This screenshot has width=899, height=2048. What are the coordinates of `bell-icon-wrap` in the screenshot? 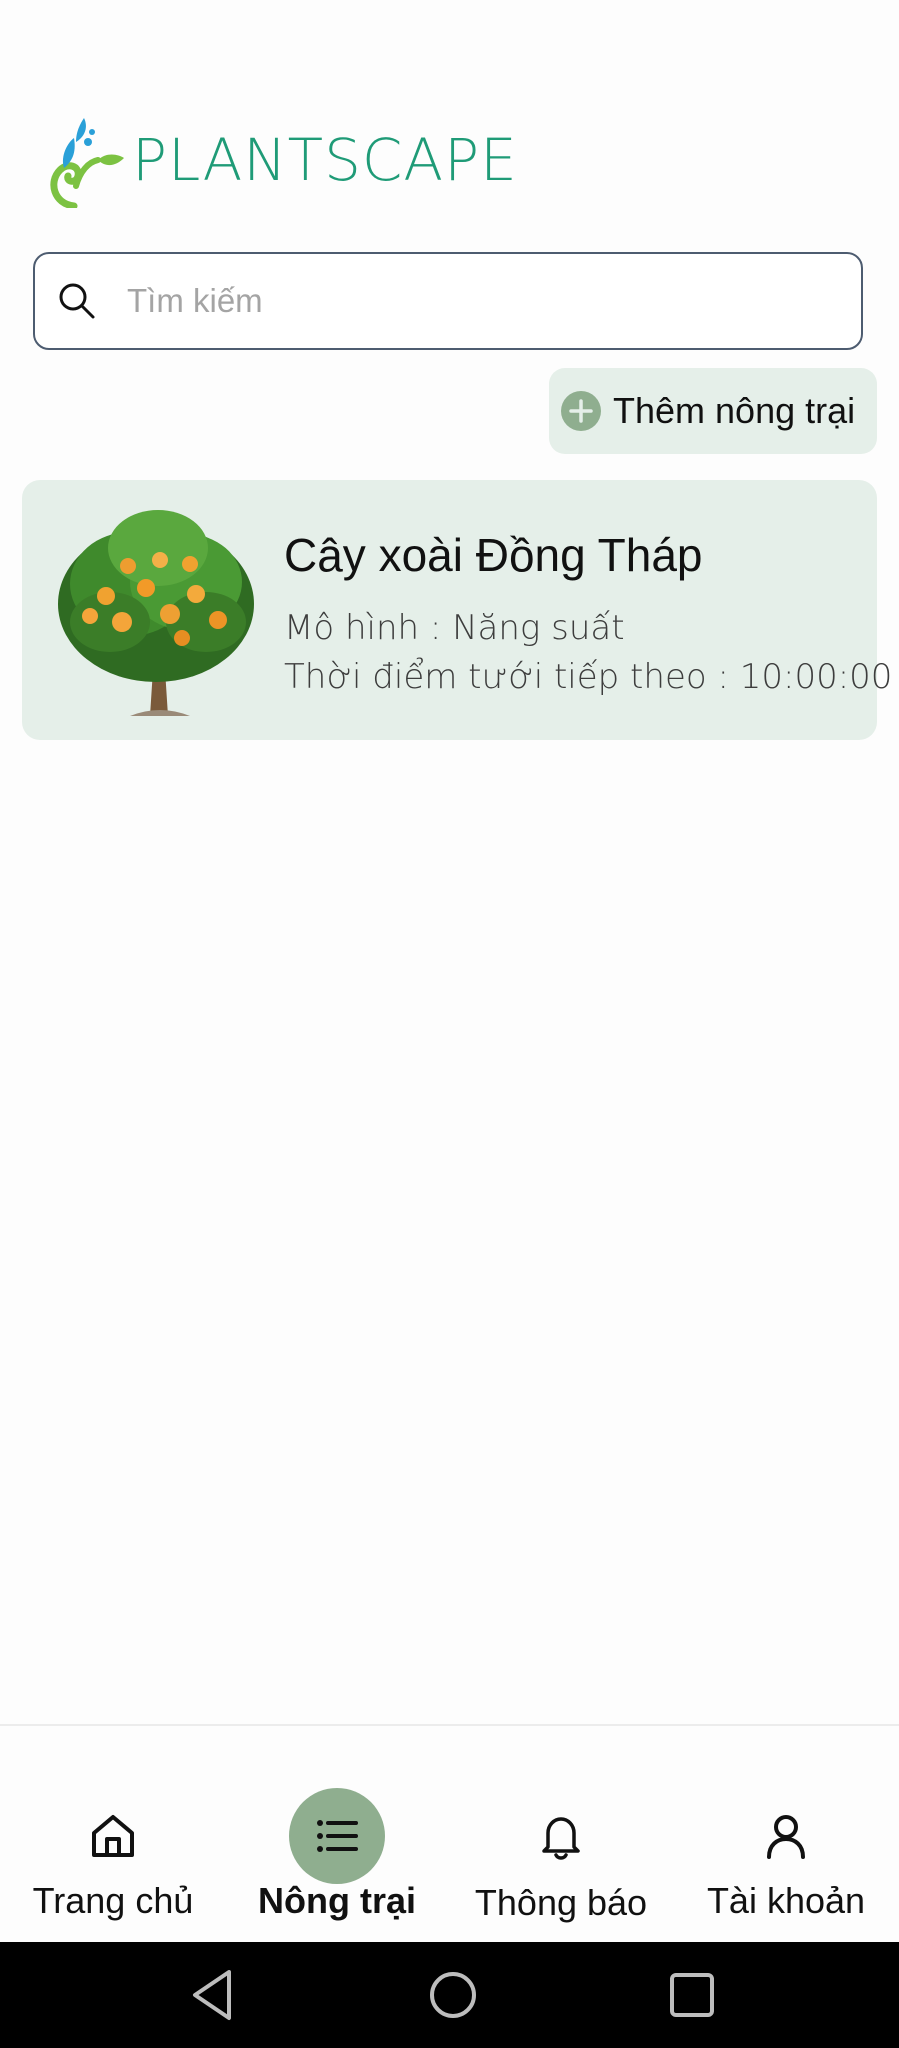 It's located at (561, 1836).